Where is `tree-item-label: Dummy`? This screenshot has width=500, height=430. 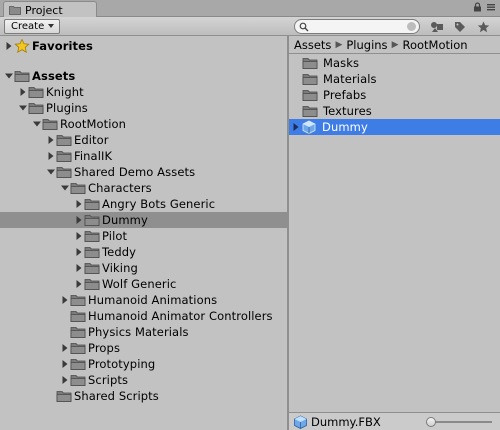
tree-item-label: Dummy is located at coordinates (125, 220).